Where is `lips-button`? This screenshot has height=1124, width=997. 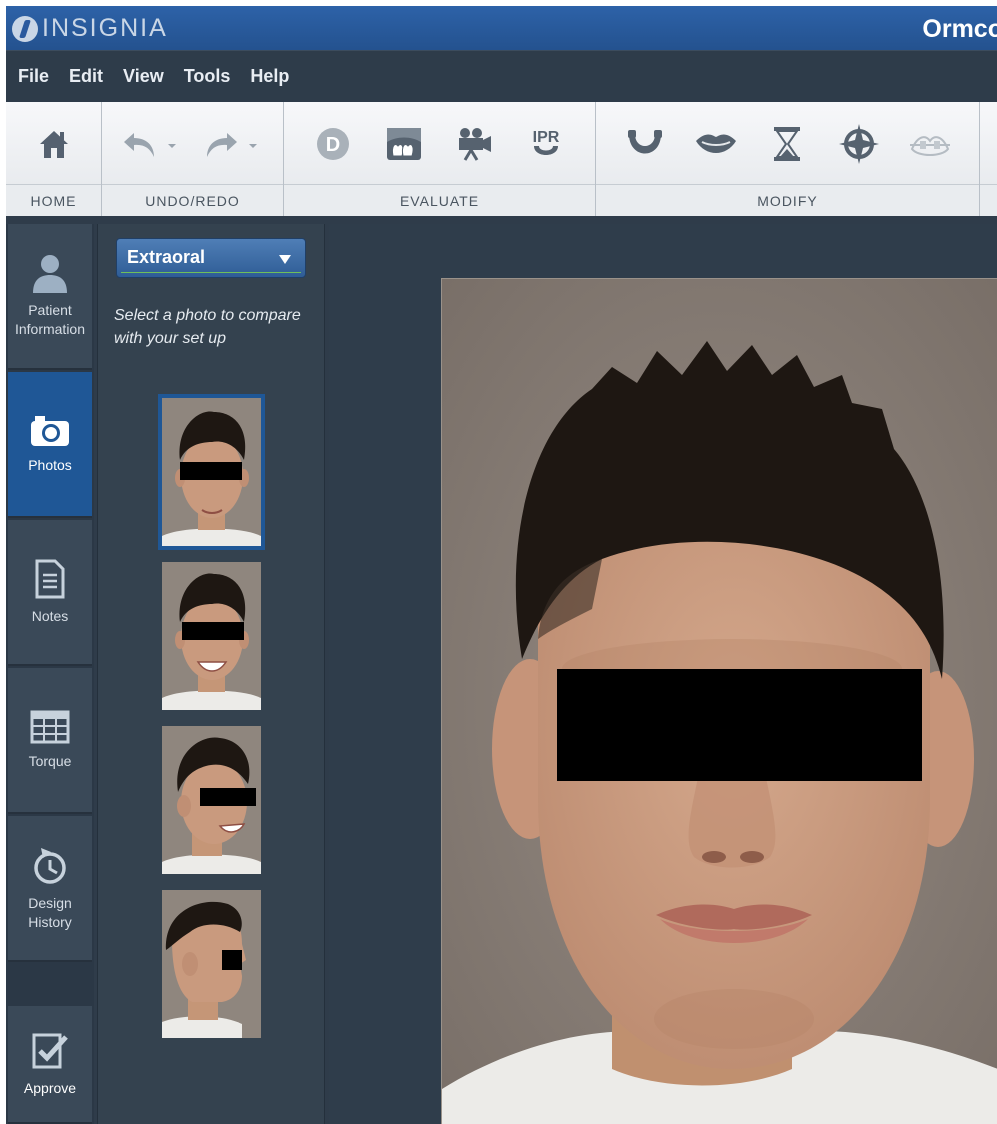
lips-button is located at coordinates (716, 144).